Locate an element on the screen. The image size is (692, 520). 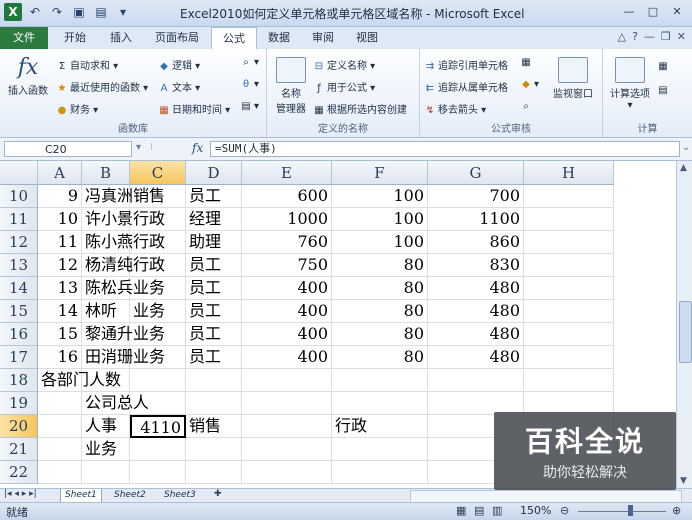
sheet-tab-3: Sheet3 is located at coordinates (180, 495).